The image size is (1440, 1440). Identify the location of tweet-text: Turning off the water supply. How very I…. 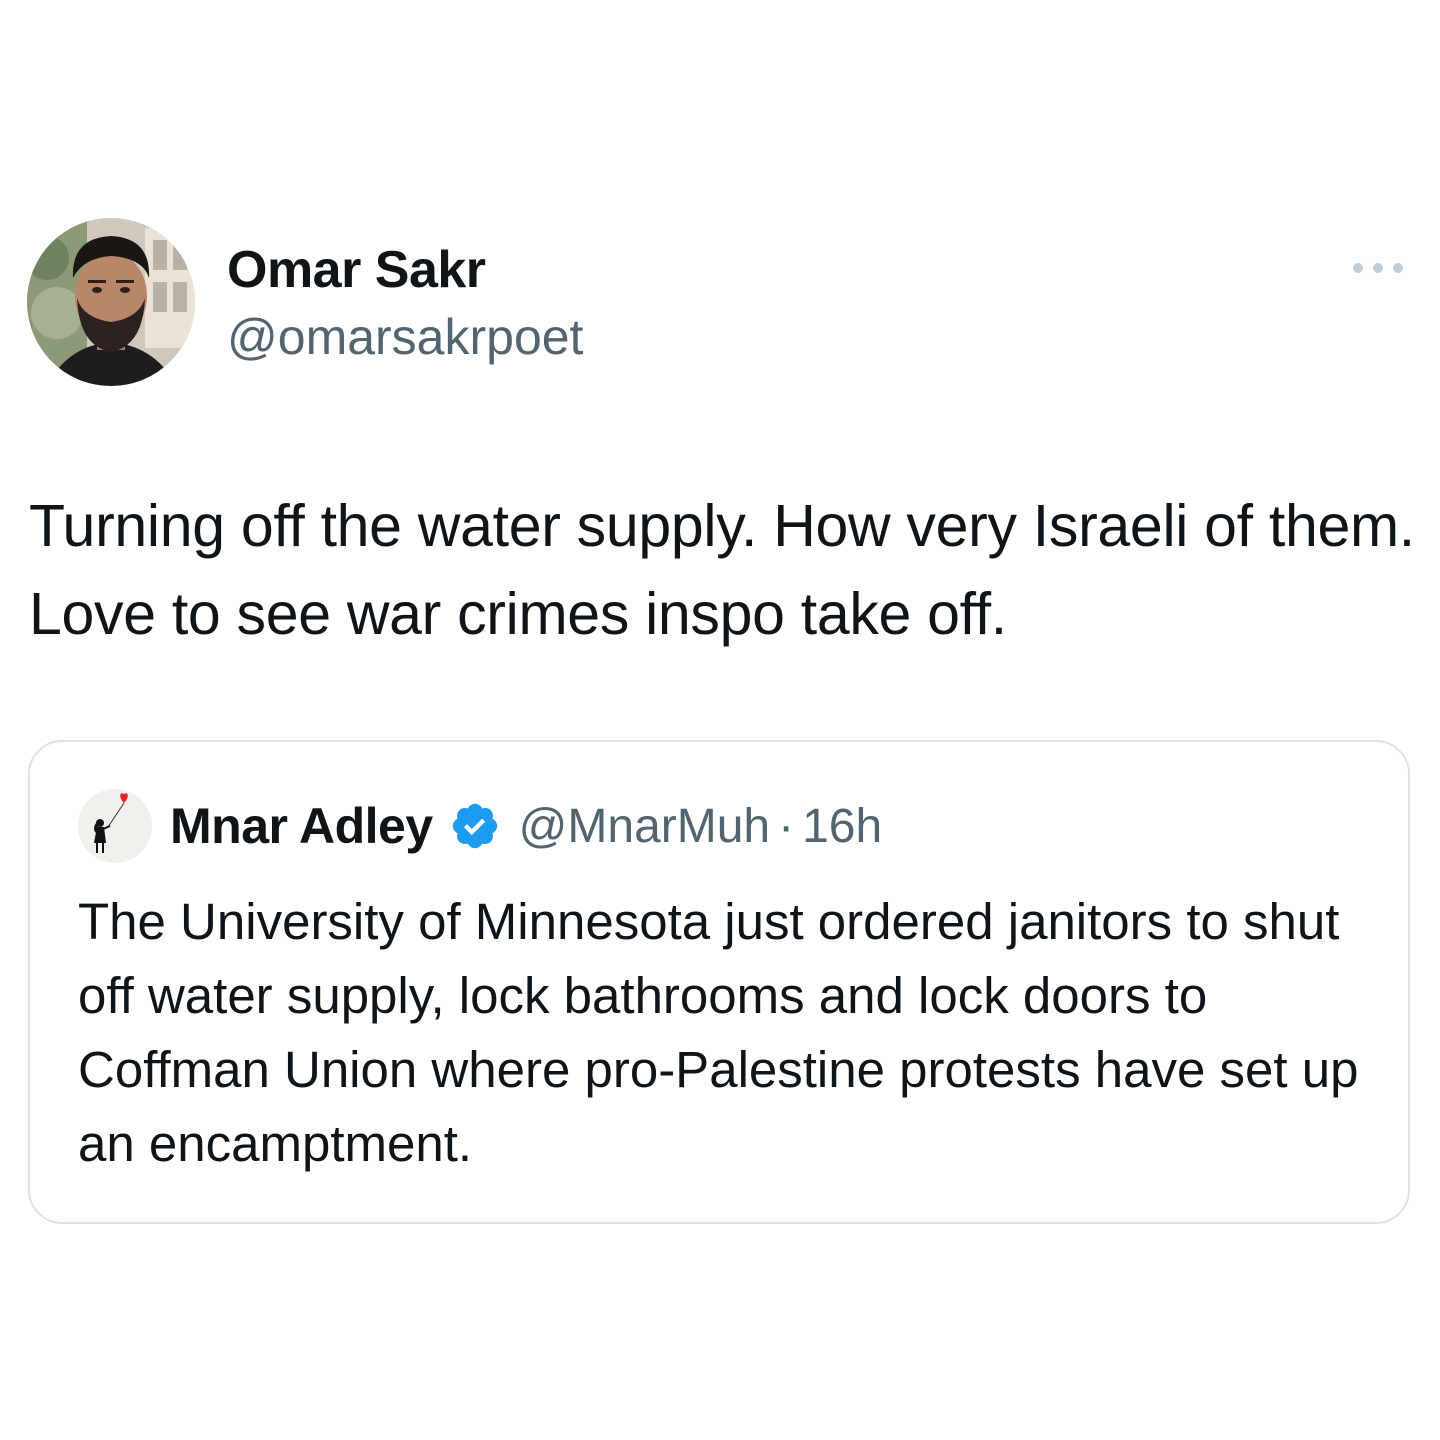
(722, 570).